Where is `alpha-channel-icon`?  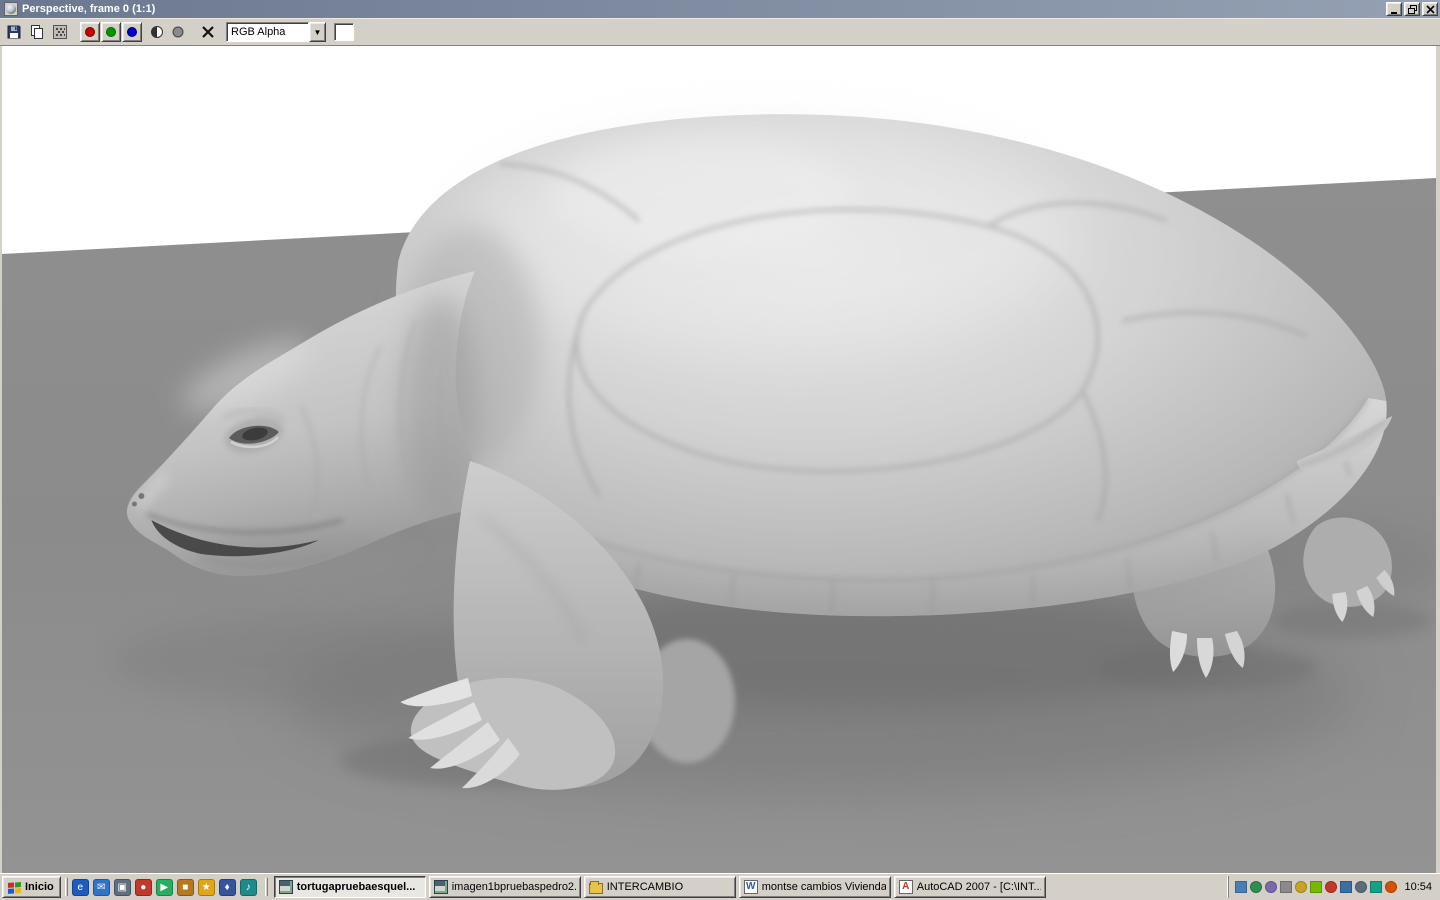
alpha-channel-icon is located at coordinates (157, 32).